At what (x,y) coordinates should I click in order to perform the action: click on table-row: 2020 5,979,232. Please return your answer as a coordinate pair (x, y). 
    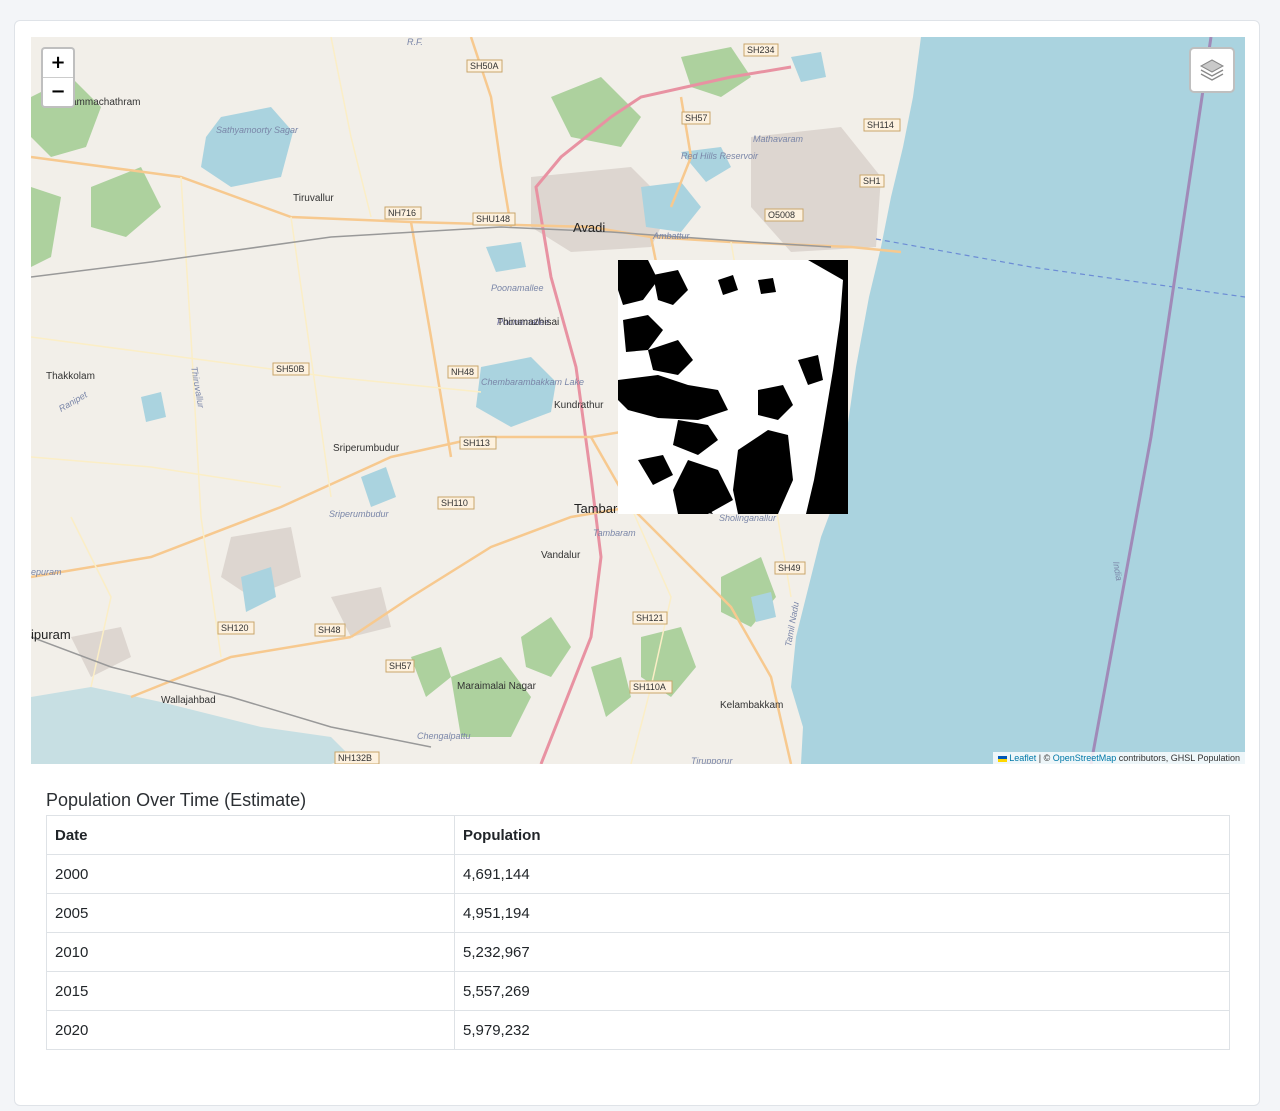
    Looking at the image, I should click on (638, 1030).